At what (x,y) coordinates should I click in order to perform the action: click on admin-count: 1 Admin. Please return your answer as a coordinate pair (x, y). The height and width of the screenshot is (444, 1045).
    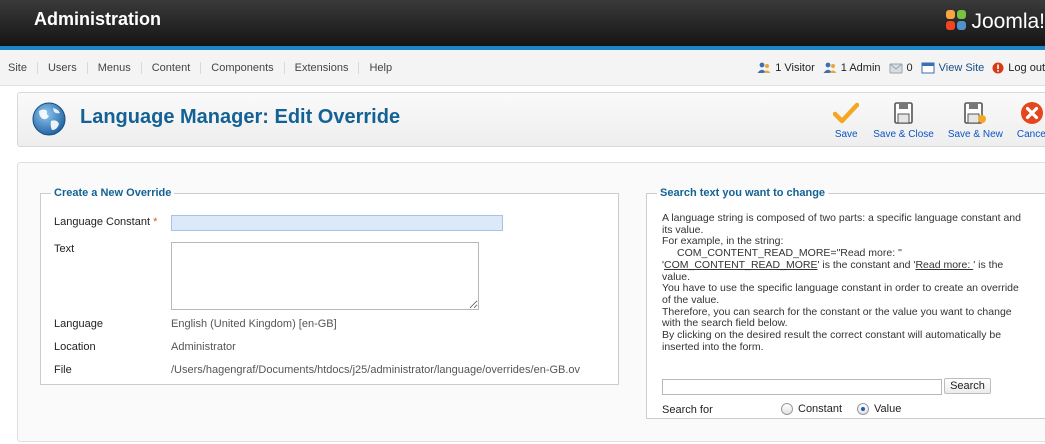
    Looking at the image, I should click on (860, 67).